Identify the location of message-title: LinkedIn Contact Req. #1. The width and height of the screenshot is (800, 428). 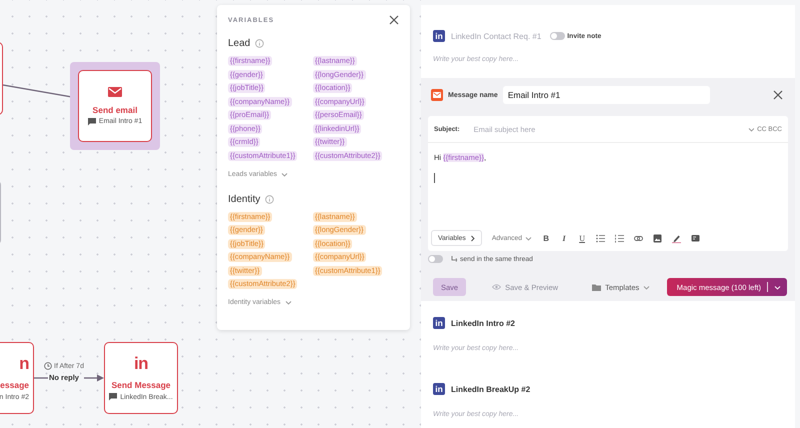
(496, 36).